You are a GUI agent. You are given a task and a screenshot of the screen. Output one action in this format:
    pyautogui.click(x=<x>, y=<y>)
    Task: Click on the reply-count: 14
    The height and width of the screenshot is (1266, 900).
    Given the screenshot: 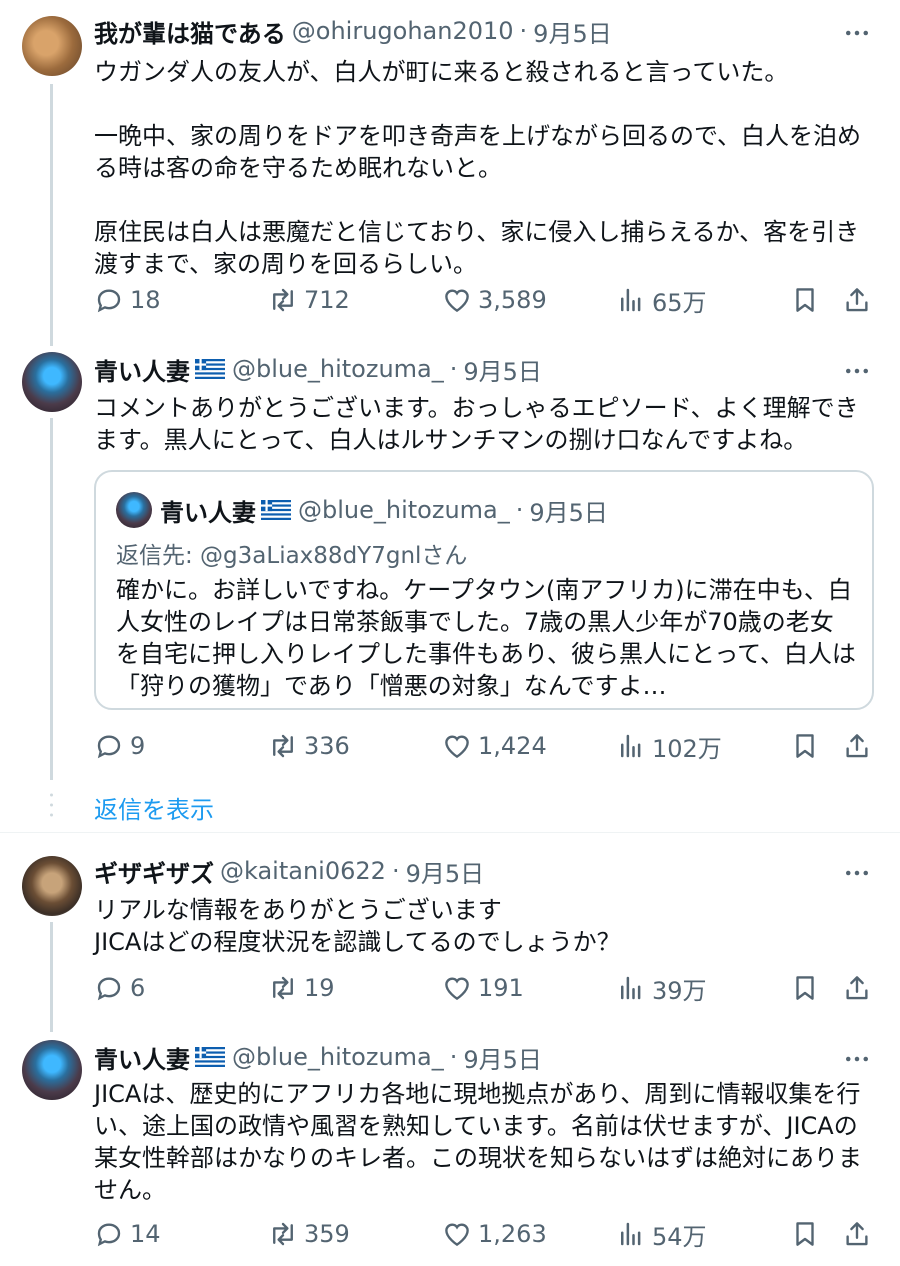 What is the action you would take?
    pyautogui.click(x=145, y=1234)
    